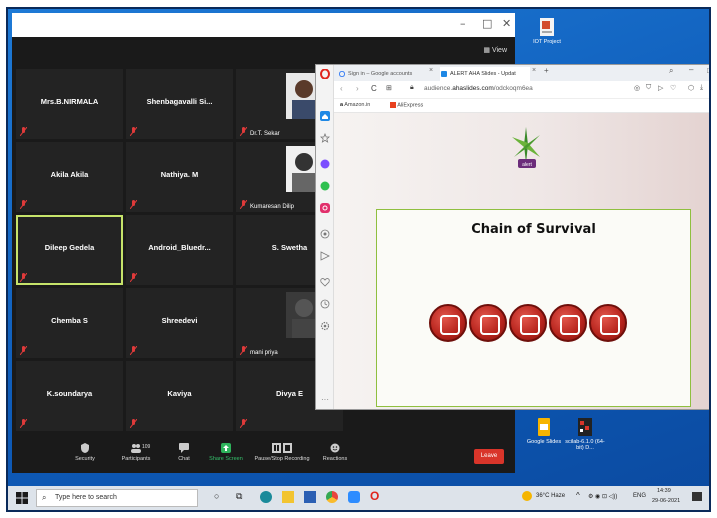  Describe the element at coordinates (325, 282) in the screenshot. I see `heart-icon` at that location.